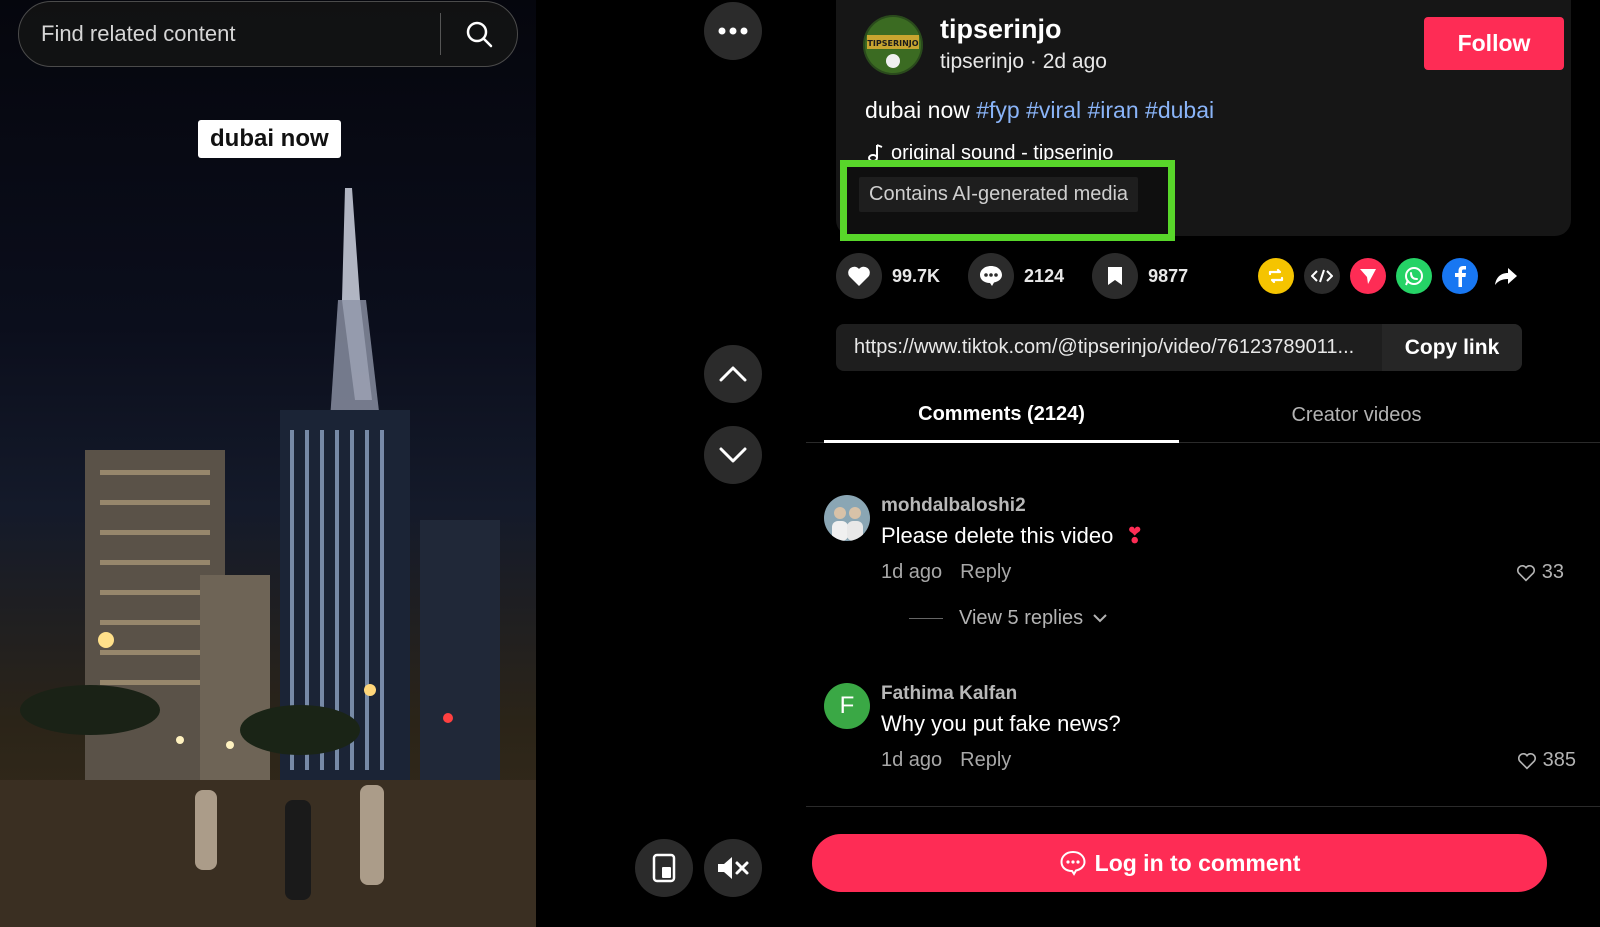 The height and width of the screenshot is (927, 1600). I want to click on pip-icon, so click(664, 868).